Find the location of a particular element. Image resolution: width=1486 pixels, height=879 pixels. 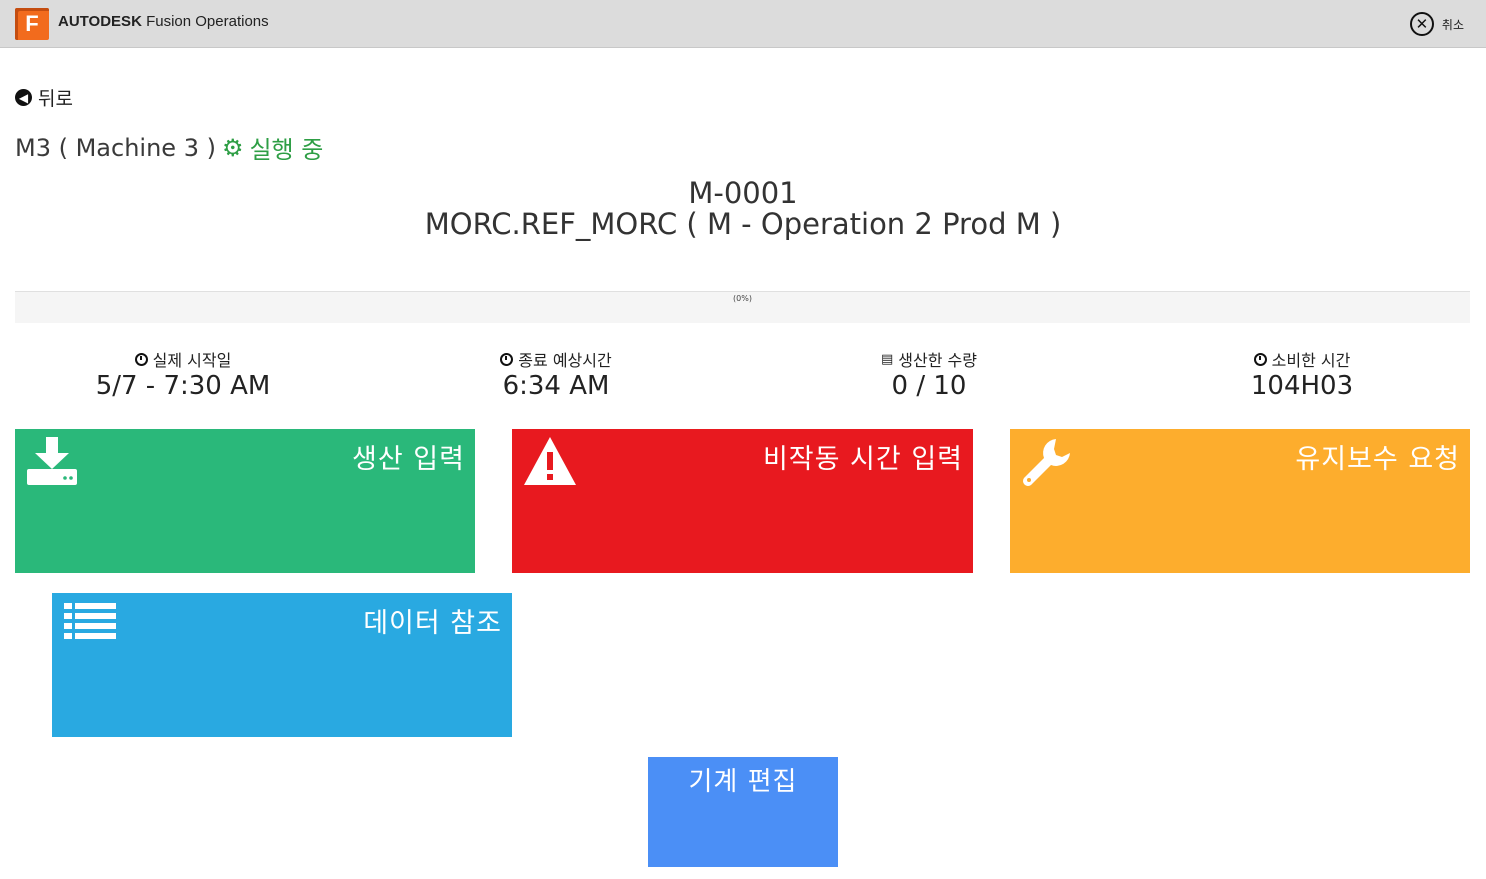

tile-title: 비작동 시간 입력 is located at coordinates (862, 459).